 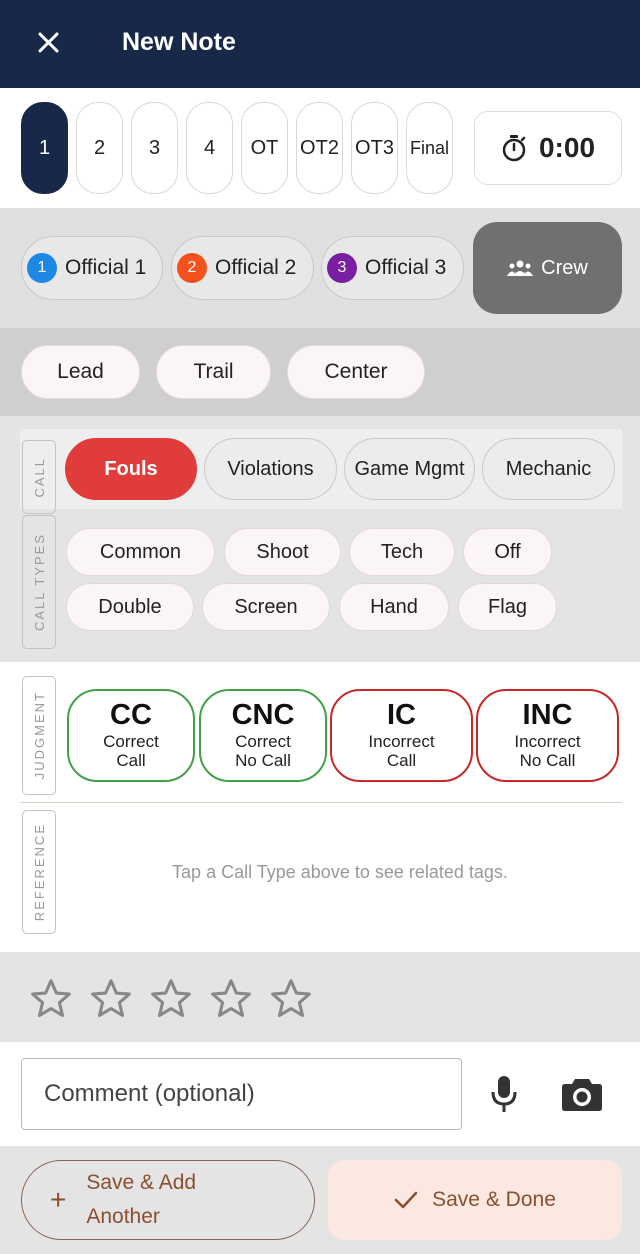 What do you see at coordinates (192, 268) in the screenshot?
I see `official-2-badge: 2` at bounding box center [192, 268].